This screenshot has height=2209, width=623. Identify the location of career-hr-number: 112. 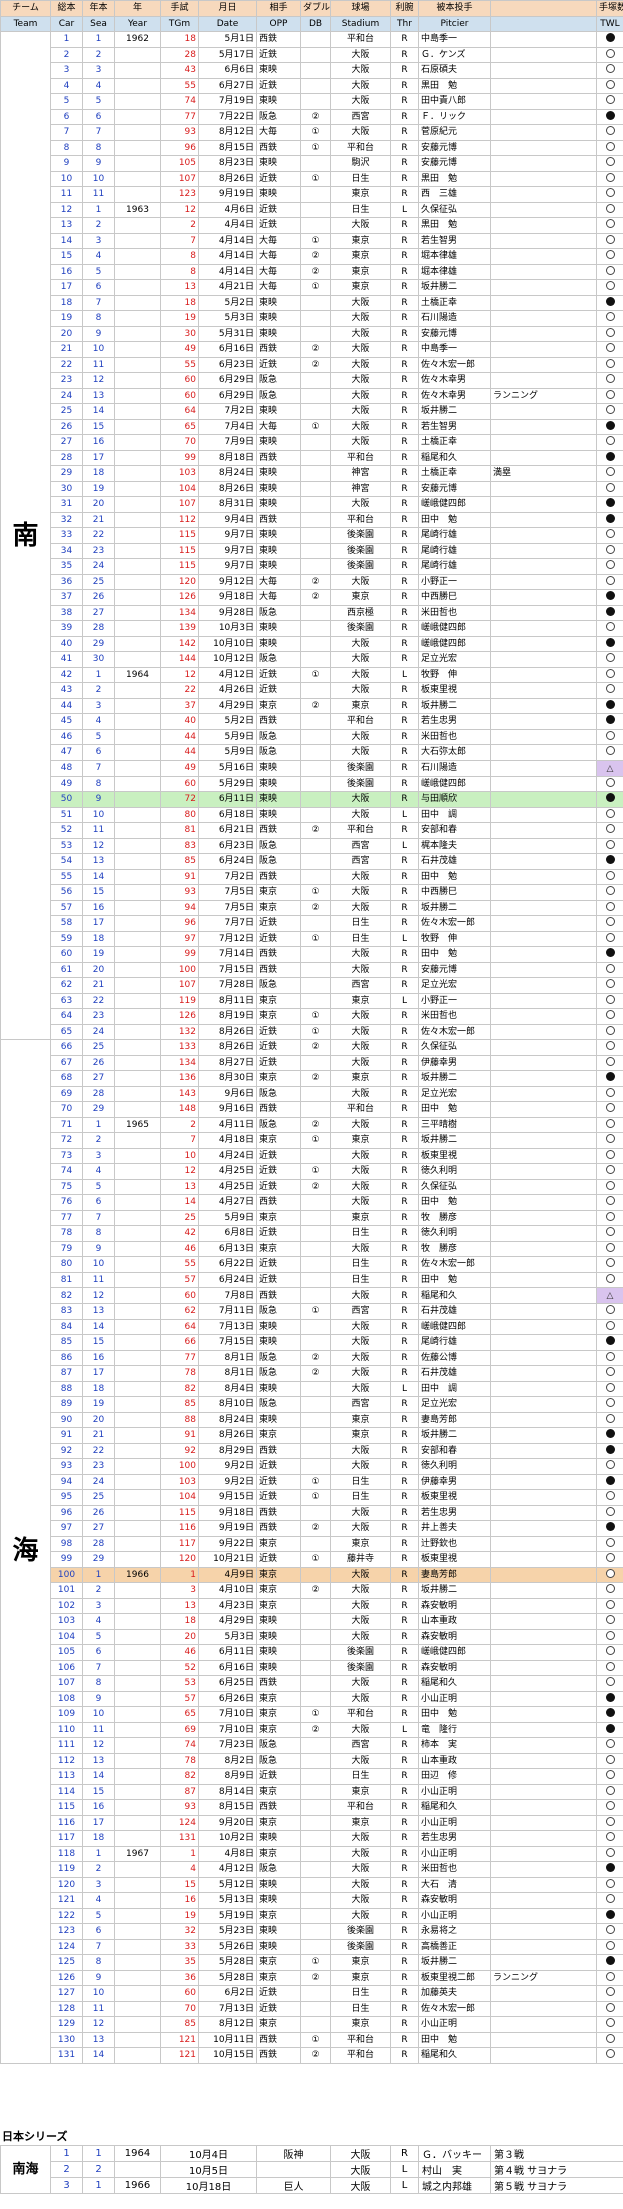
(66, 1760).